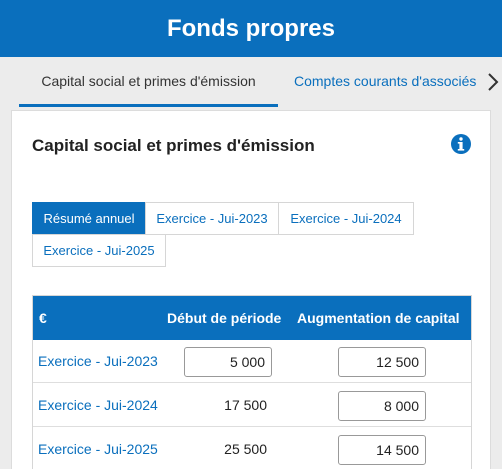 The height and width of the screenshot is (469, 502). I want to click on segment-resume-annuel: Résumé annuel, so click(89, 218).